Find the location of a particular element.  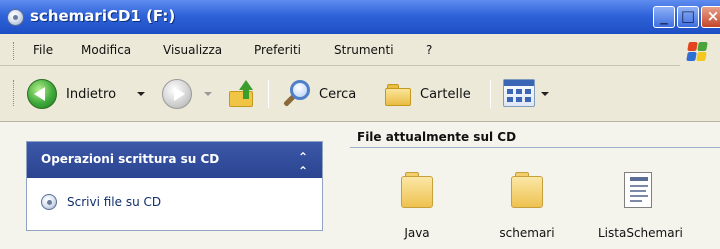

menu-strumenti: Strumenti is located at coordinates (364, 50).